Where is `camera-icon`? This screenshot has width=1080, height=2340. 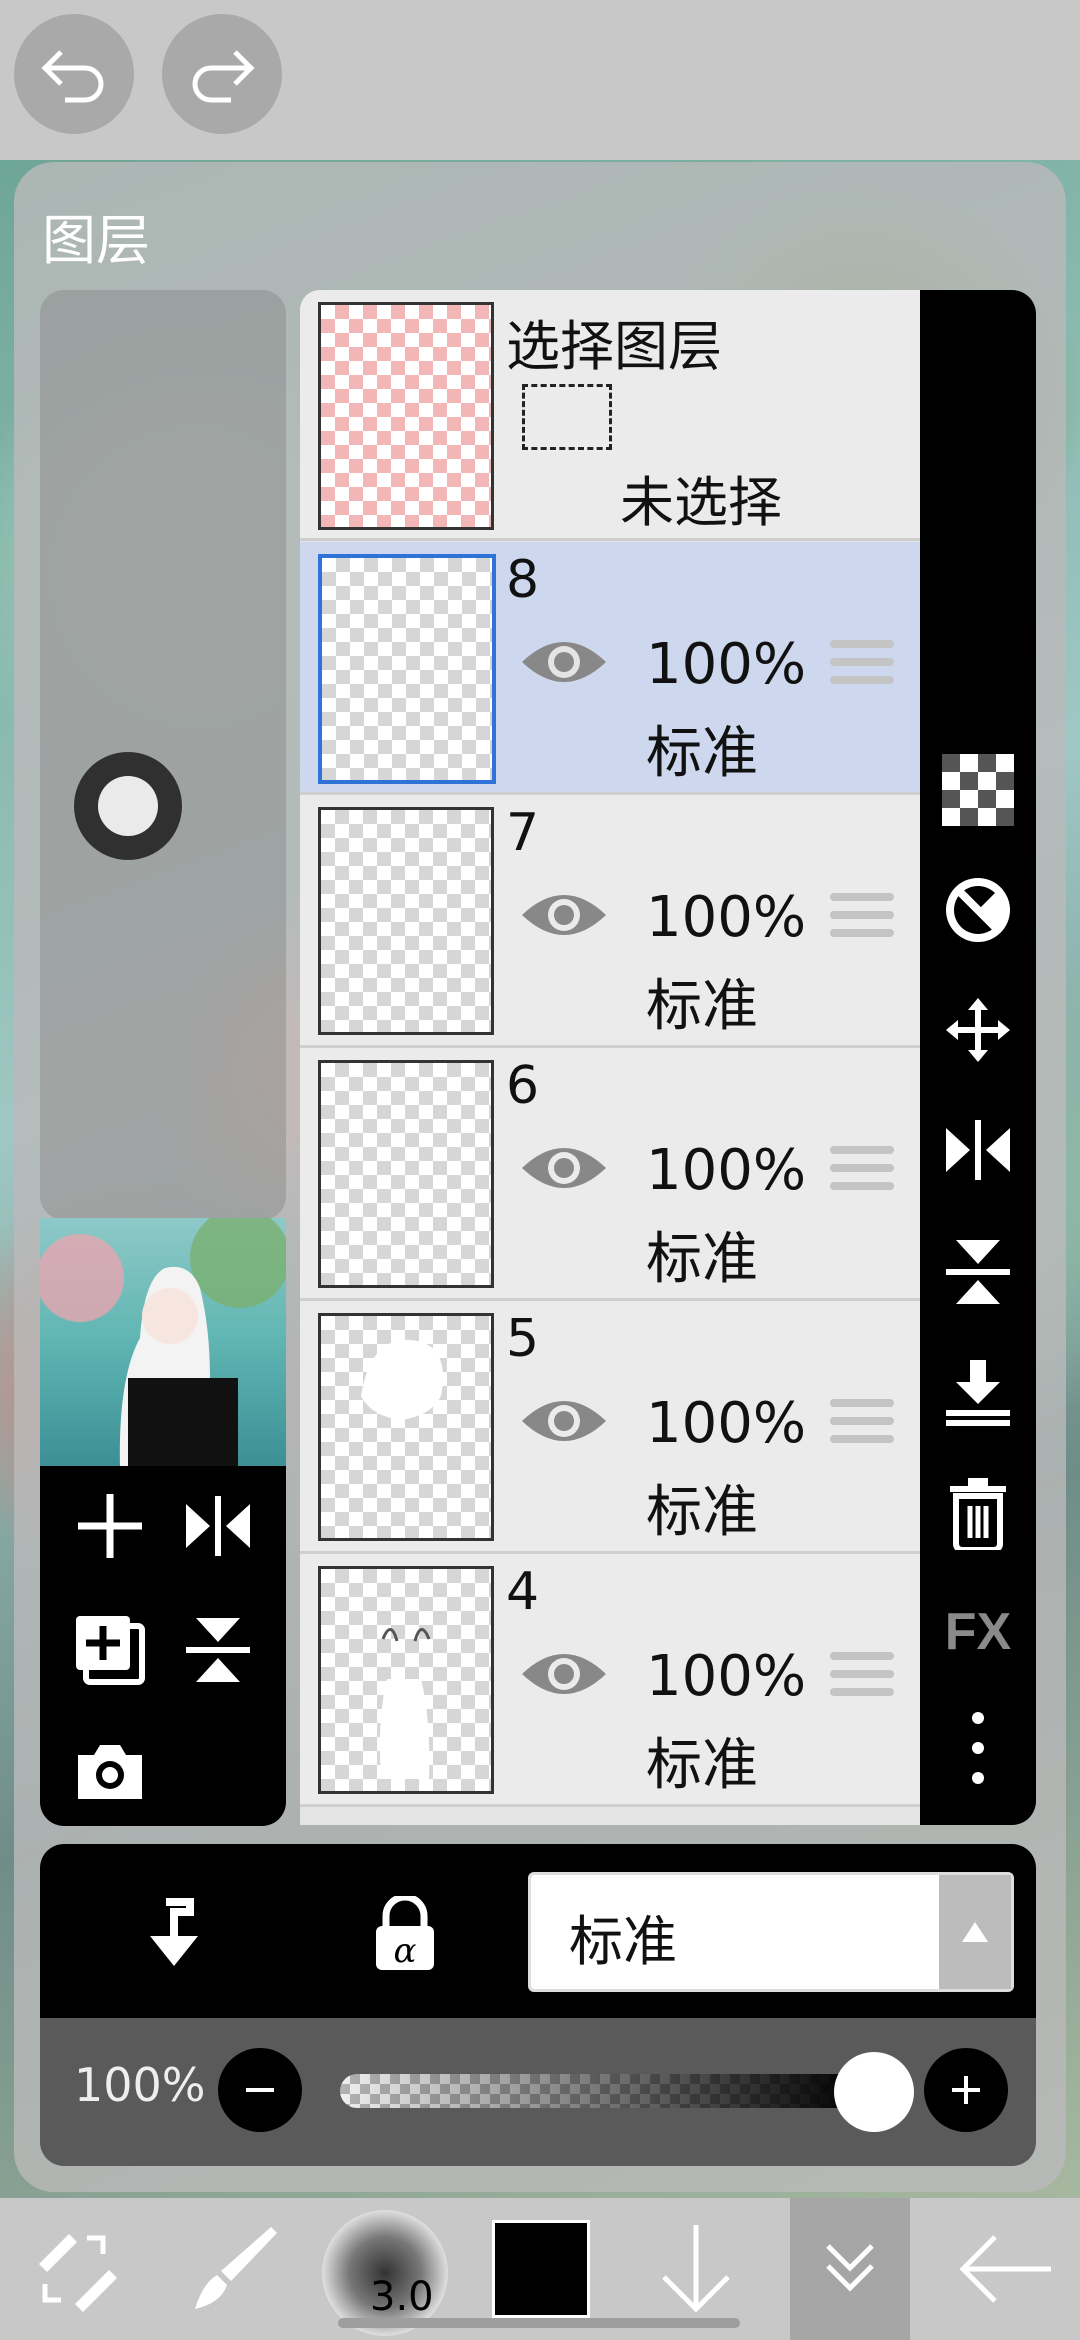 camera-icon is located at coordinates (110, 1772).